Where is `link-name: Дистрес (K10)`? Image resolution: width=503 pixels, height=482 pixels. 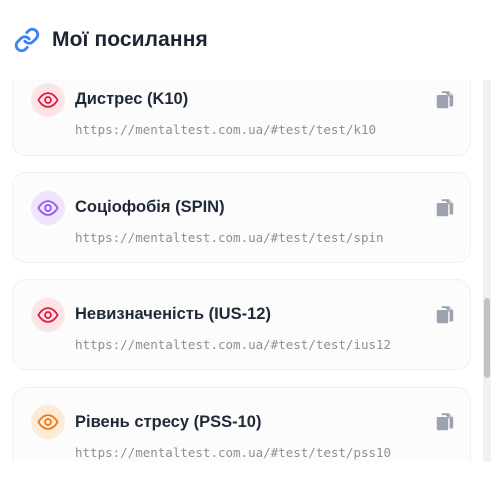 link-name: Дистрес (K10) is located at coordinates (132, 99).